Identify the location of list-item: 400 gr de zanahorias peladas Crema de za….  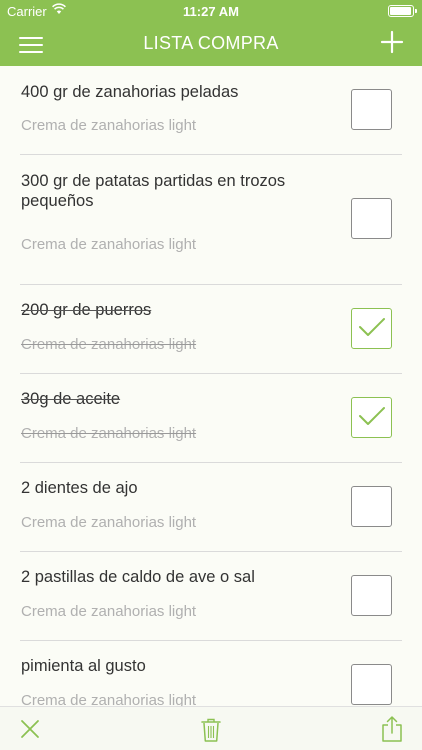
(211, 110).